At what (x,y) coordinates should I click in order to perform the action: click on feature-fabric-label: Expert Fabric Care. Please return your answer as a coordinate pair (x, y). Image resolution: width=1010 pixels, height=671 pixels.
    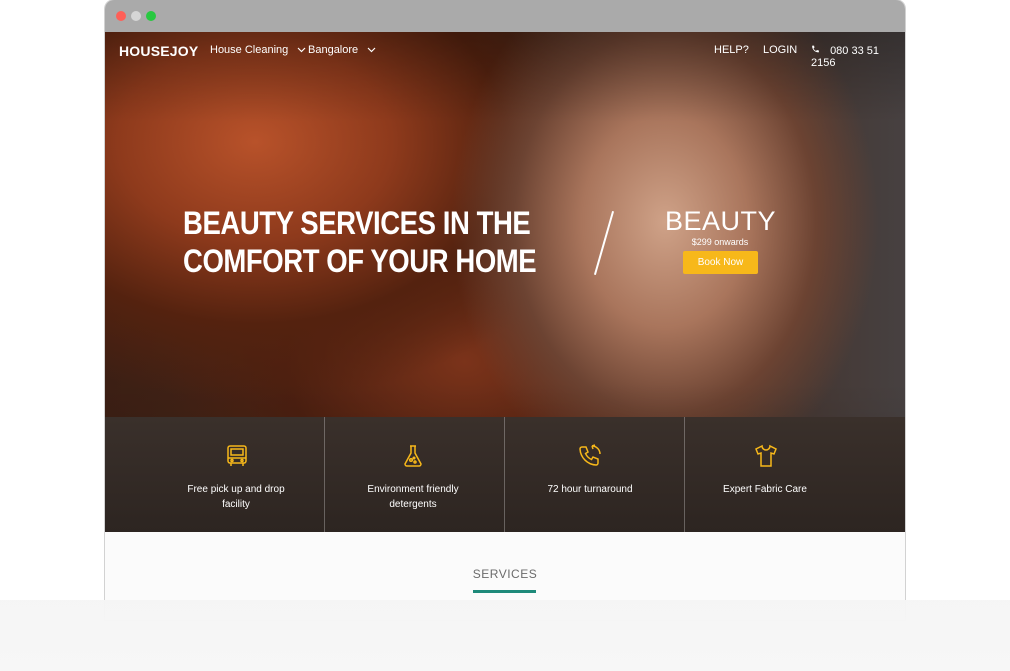
    Looking at the image, I should click on (765, 489).